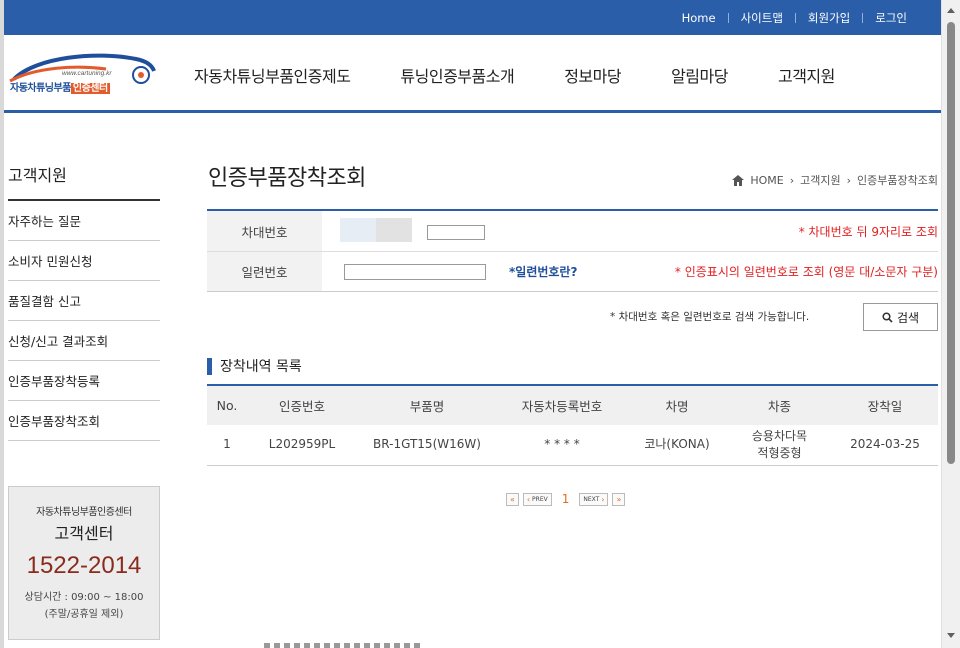  What do you see at coordinates (829, 18) in the screenshot?
I see `top-link-signup: 회원가입` at bounding box center [829, 18].